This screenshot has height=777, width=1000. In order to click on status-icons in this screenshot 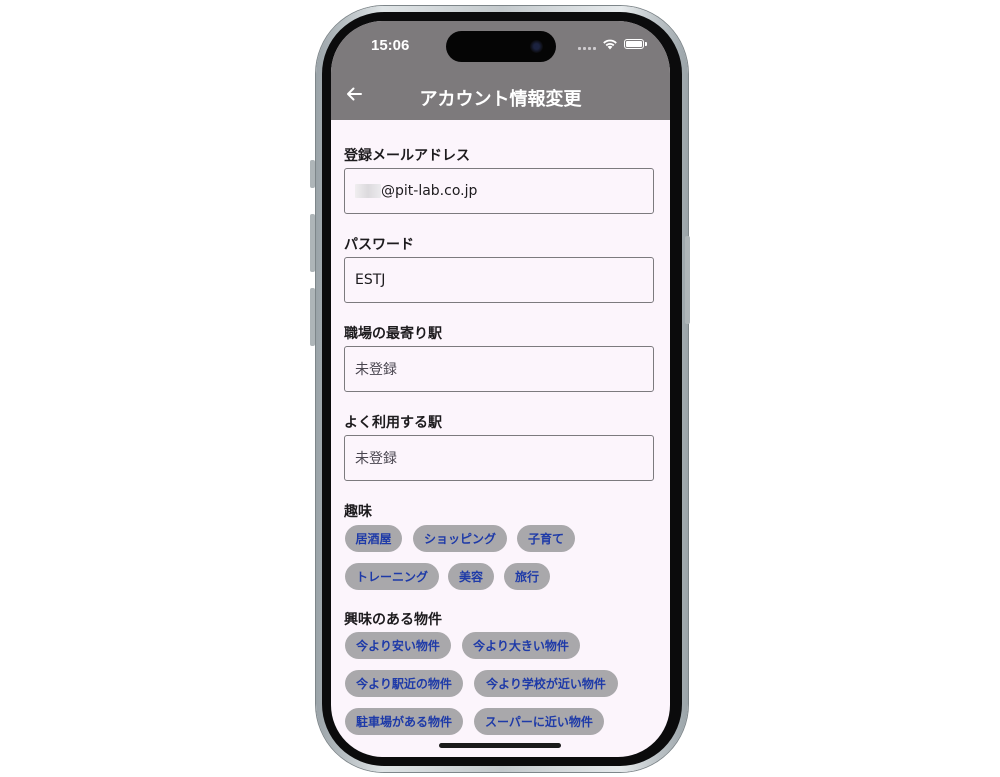, I will do `click(612, 44)`.